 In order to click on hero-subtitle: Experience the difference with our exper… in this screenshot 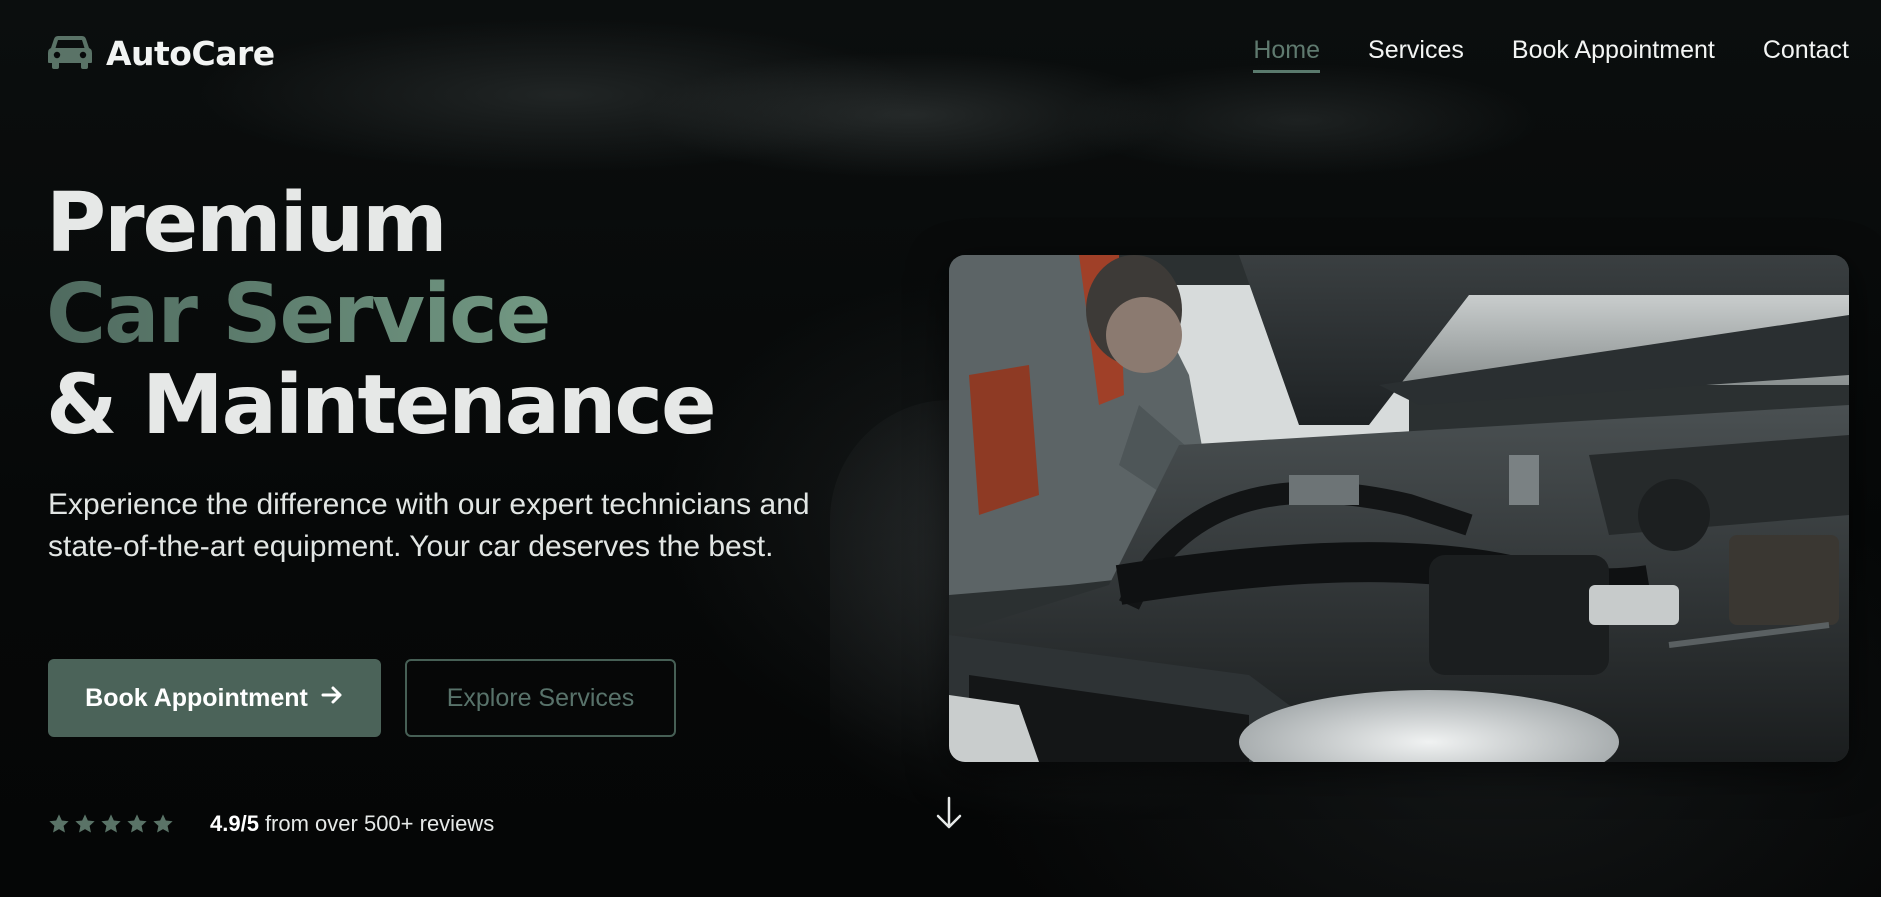, I will do `click(429, 525)`.